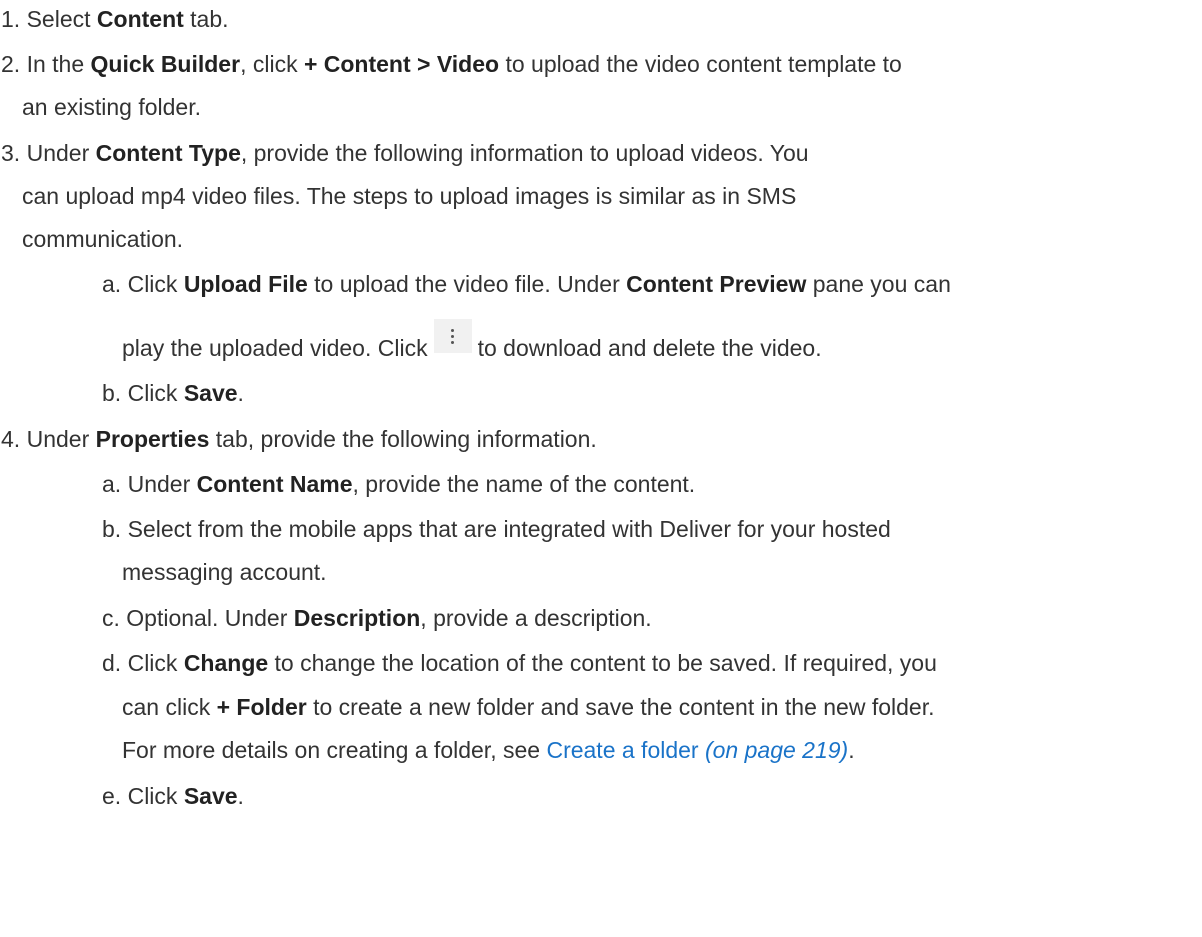 Image resolution: width=1202 pixels, height=937 pixels. I want to click on substep-letter: c., so click(111, 618).